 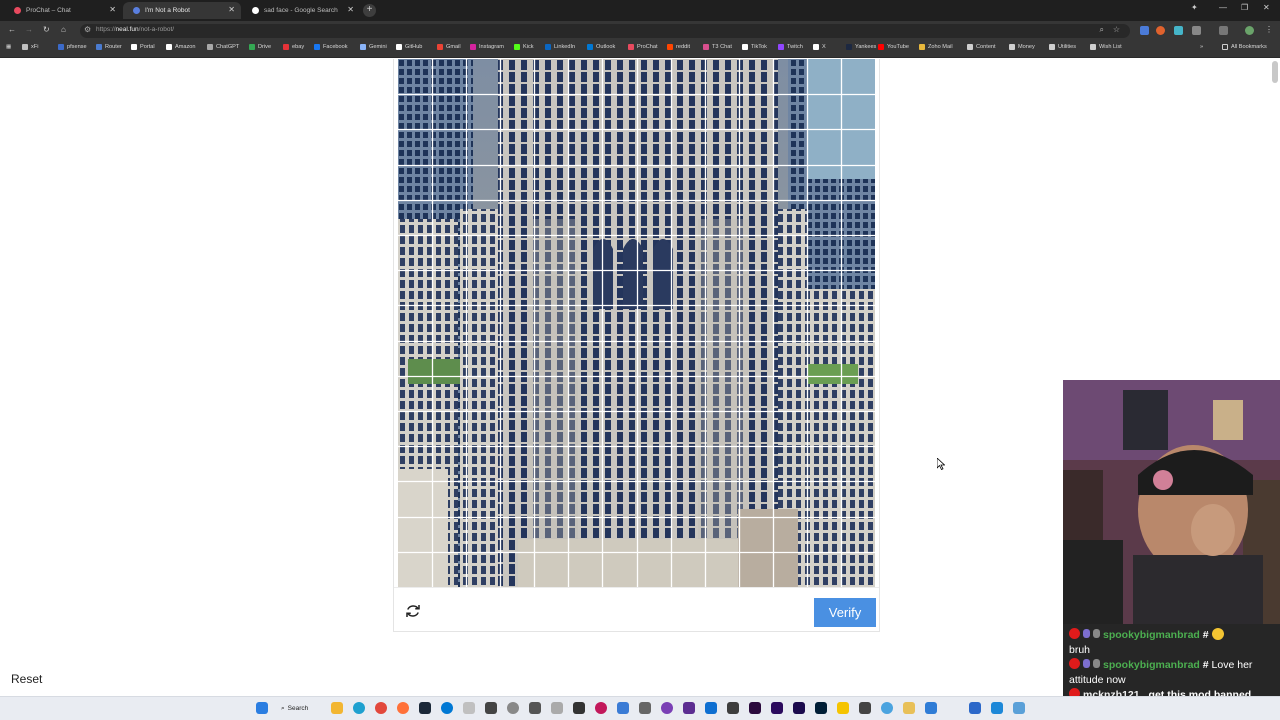 I want to click on apps-grid-icon: ▦, so click(x=8, y=47).